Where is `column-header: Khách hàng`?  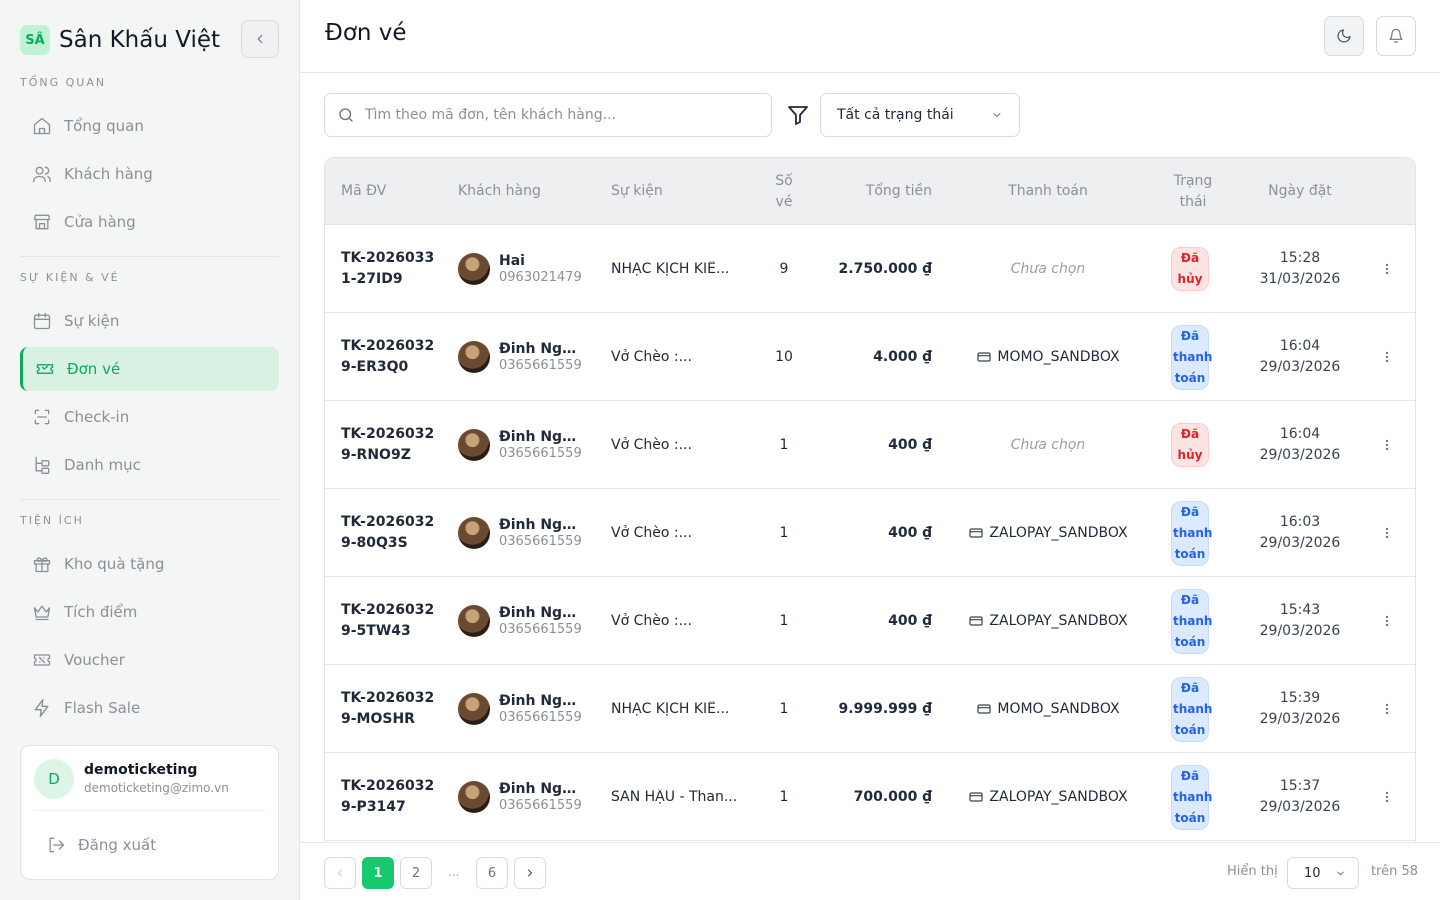
column-header: Khách hàng is located at coordinates (499, 191).